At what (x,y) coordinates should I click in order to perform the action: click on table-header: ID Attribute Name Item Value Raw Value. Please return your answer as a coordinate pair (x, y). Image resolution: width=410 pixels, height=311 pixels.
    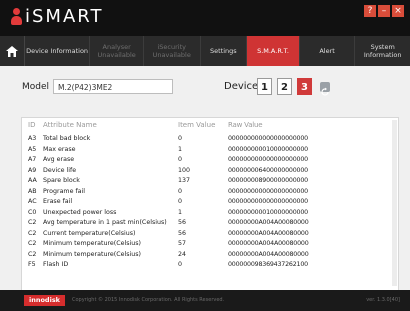
    Looking at the image, I should click on (210, 126).